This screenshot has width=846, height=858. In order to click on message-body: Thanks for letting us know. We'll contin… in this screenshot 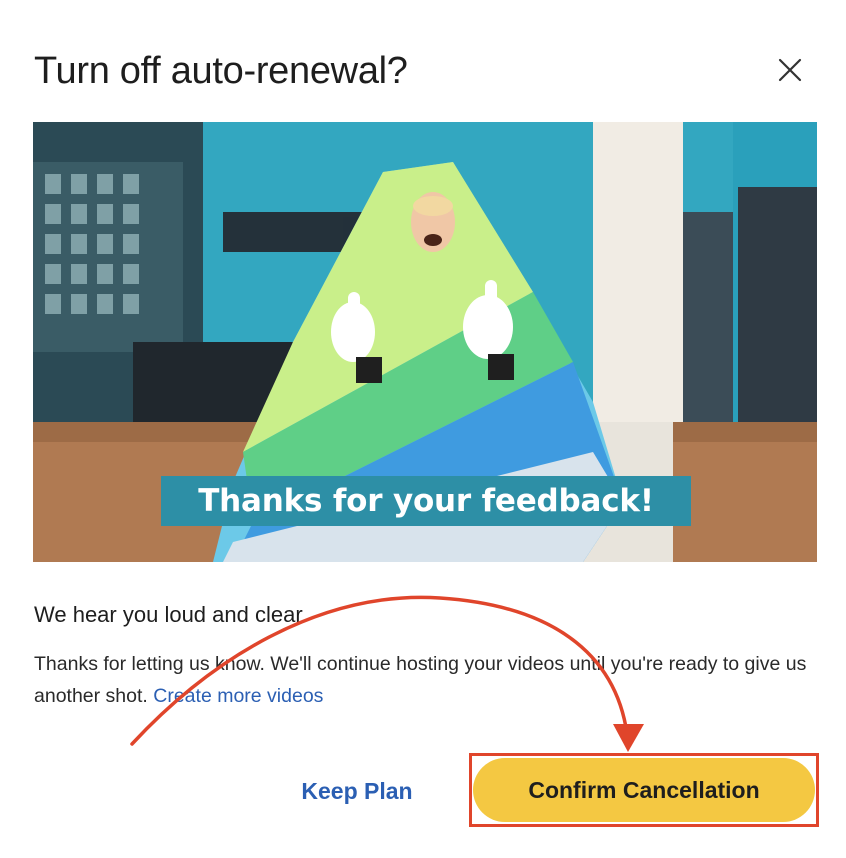, I will do `click(429, 680)`.